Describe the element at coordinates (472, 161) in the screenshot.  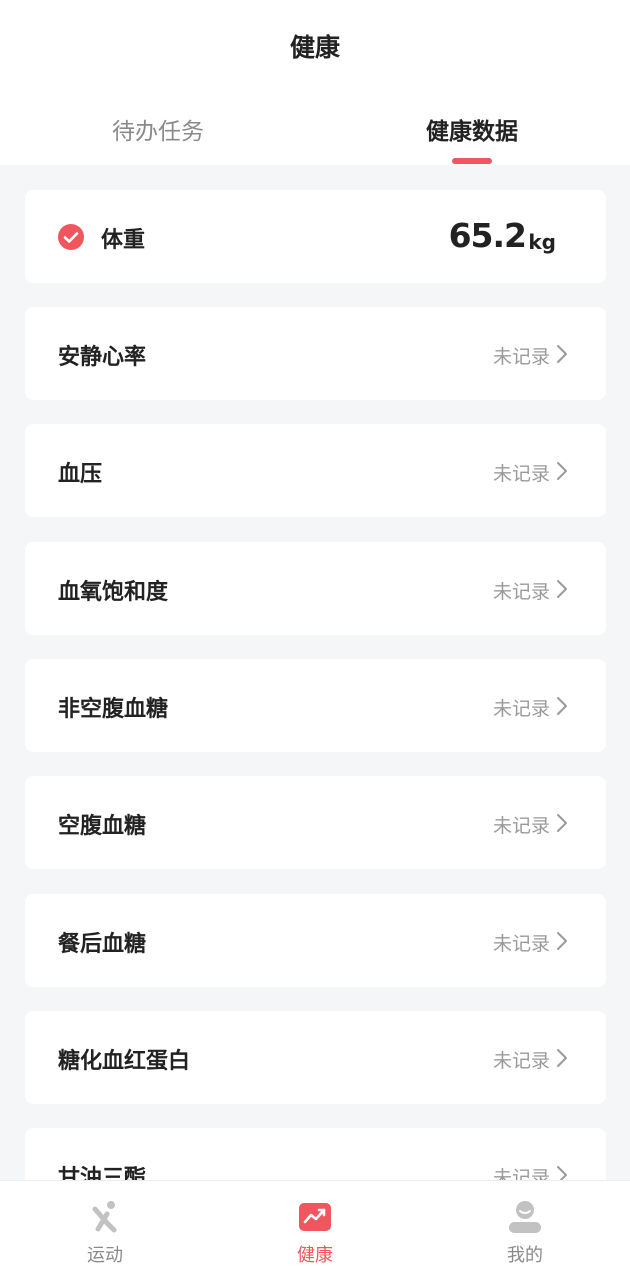
I see `active-tab-indicator` at that location.